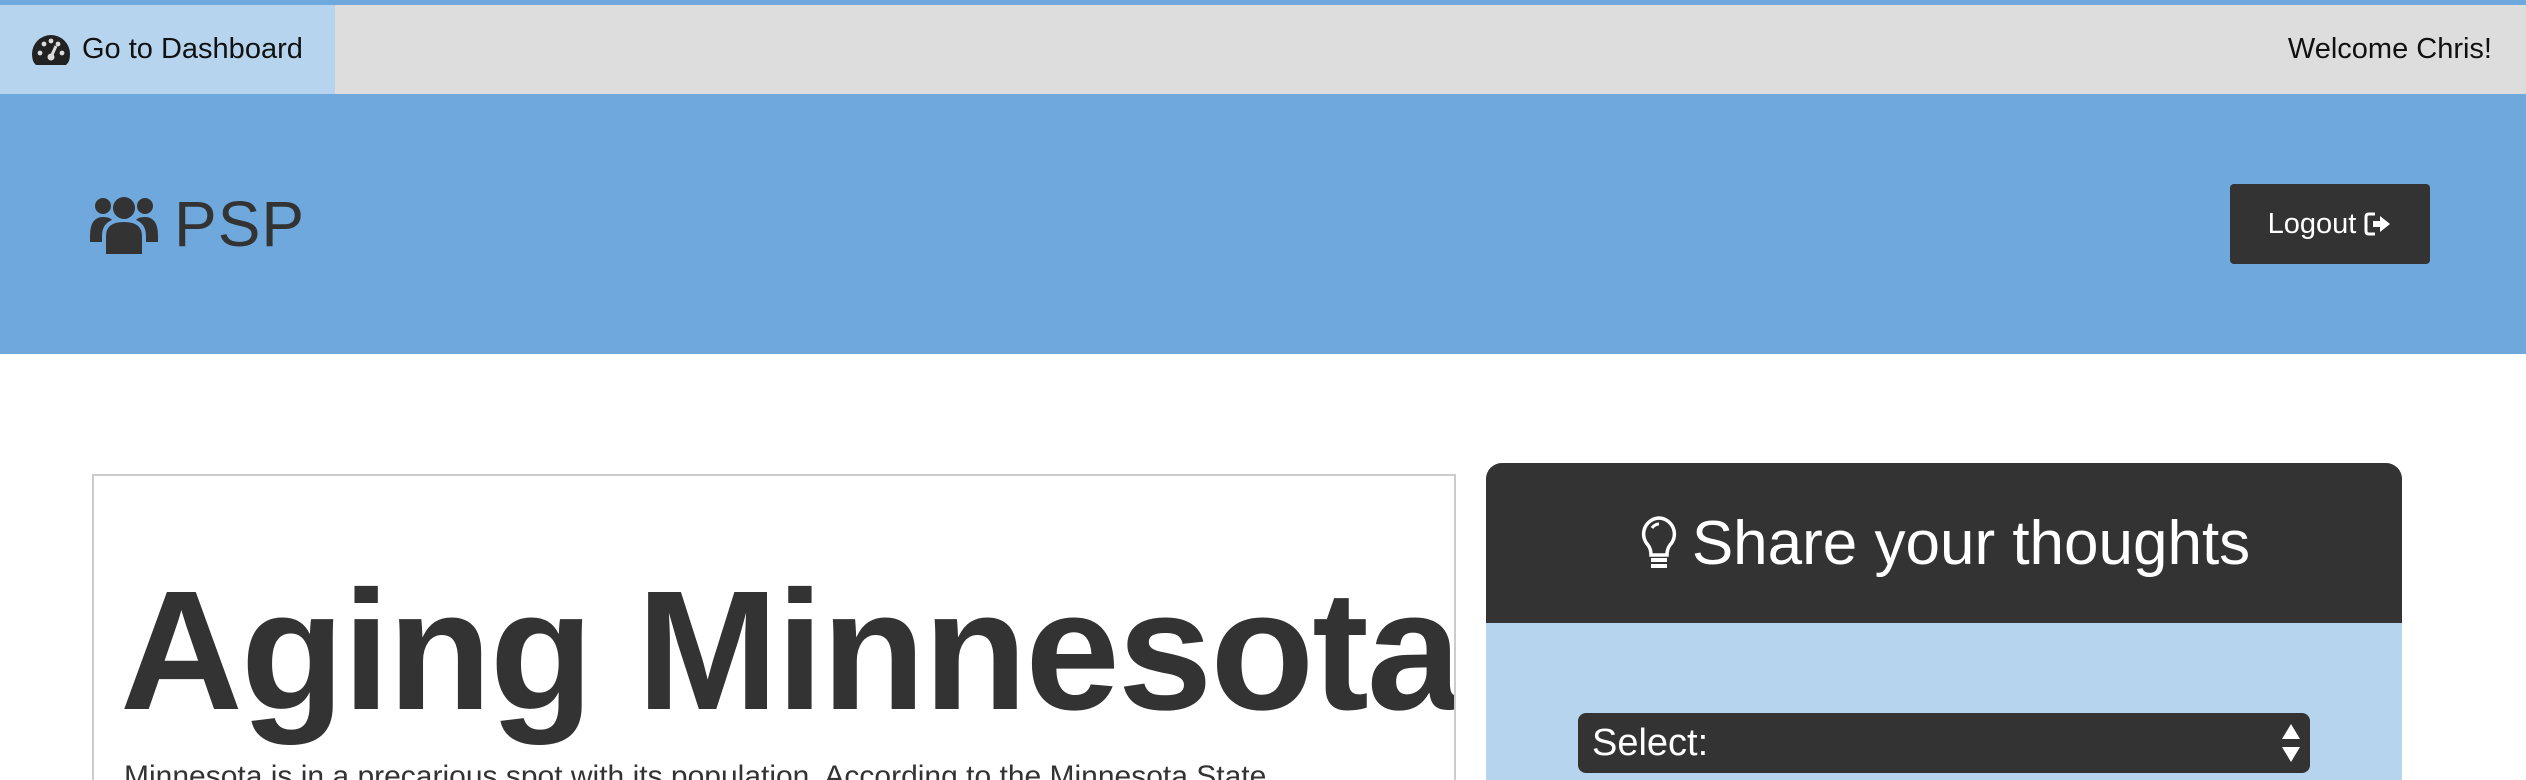 This screenshot has width=2526, height=780. Describe the element at coordinates (1650, 742) in the screenshot. I see `select-value: Select:` at that location.